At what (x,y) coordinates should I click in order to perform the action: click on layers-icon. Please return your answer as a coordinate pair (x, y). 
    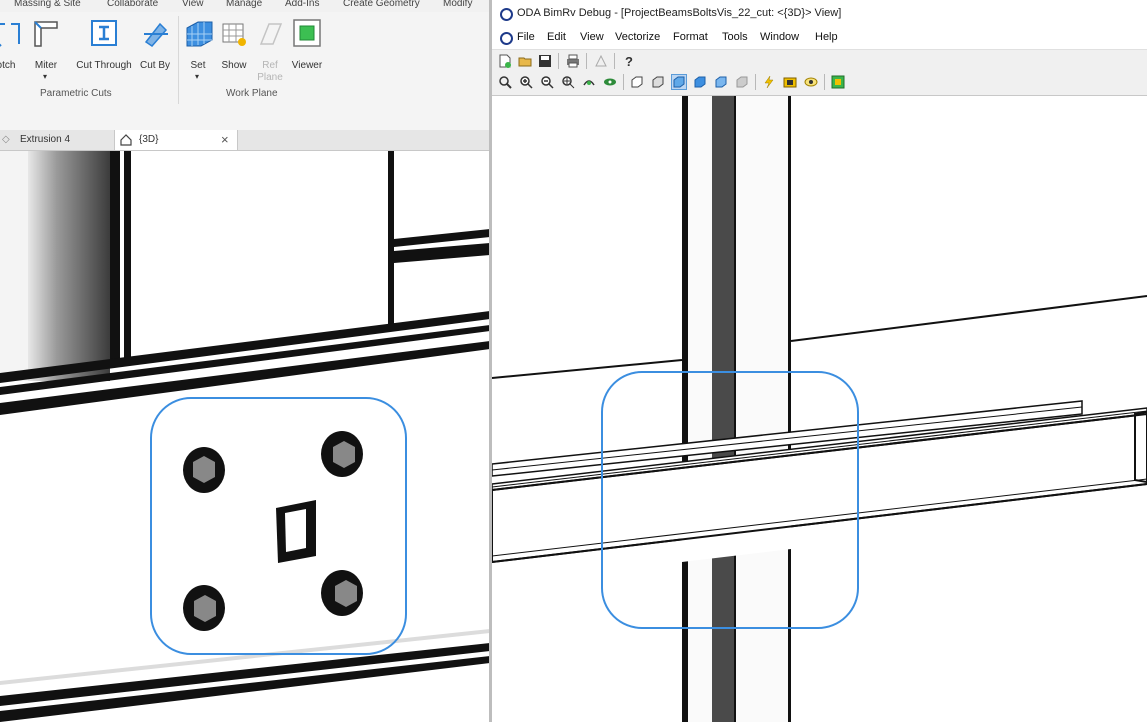
    Looking at the image, I should click on (838, 82).